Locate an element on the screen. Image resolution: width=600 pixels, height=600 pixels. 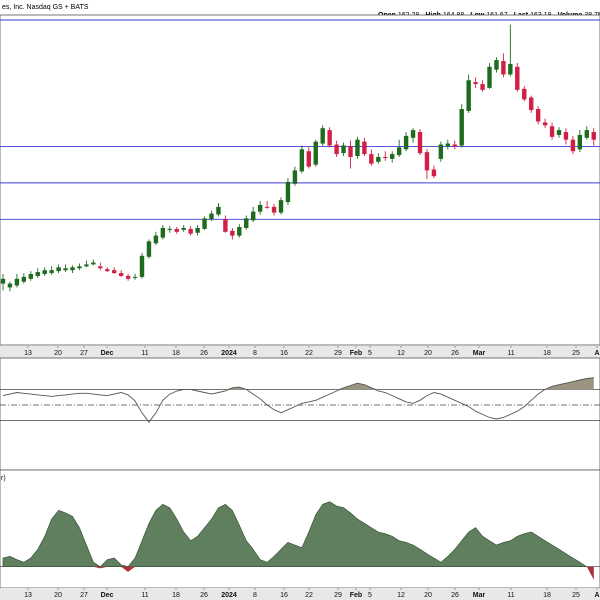
x-tick-bottom-6: 26 is located at coordinates (204, 595).